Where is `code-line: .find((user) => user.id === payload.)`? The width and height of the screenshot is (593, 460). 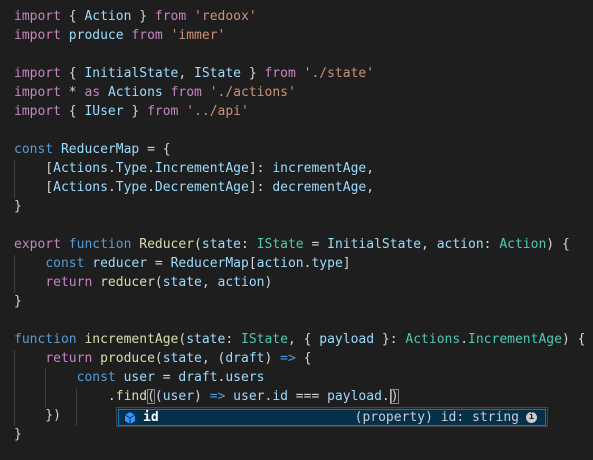
code-line: .find((user) => user.id === payload.) is located at coordinates (206, 396).